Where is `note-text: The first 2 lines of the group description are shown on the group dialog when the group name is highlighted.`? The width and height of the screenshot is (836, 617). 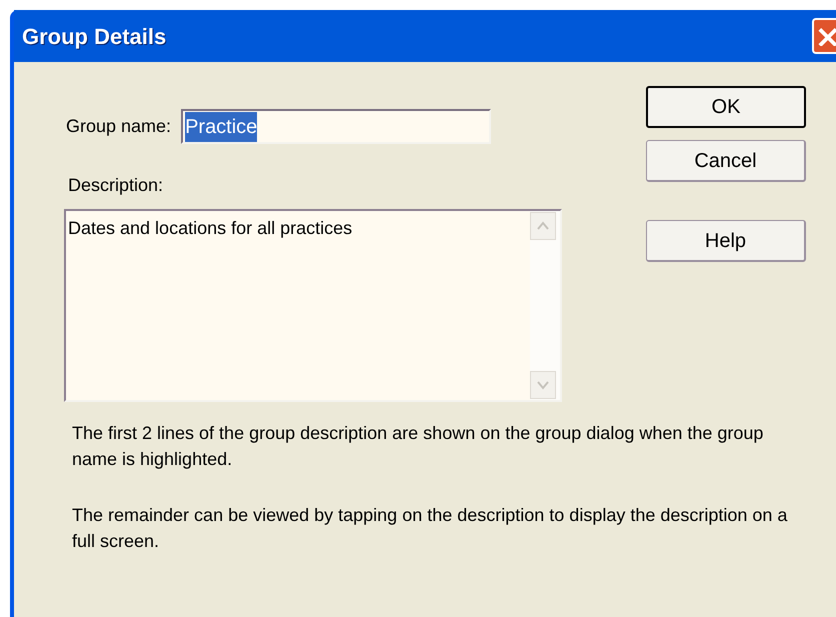 note-text: The first 2 lines of the group description are shown on the group dialog when the group name is highlighted. is located at coordinates (418, 446).